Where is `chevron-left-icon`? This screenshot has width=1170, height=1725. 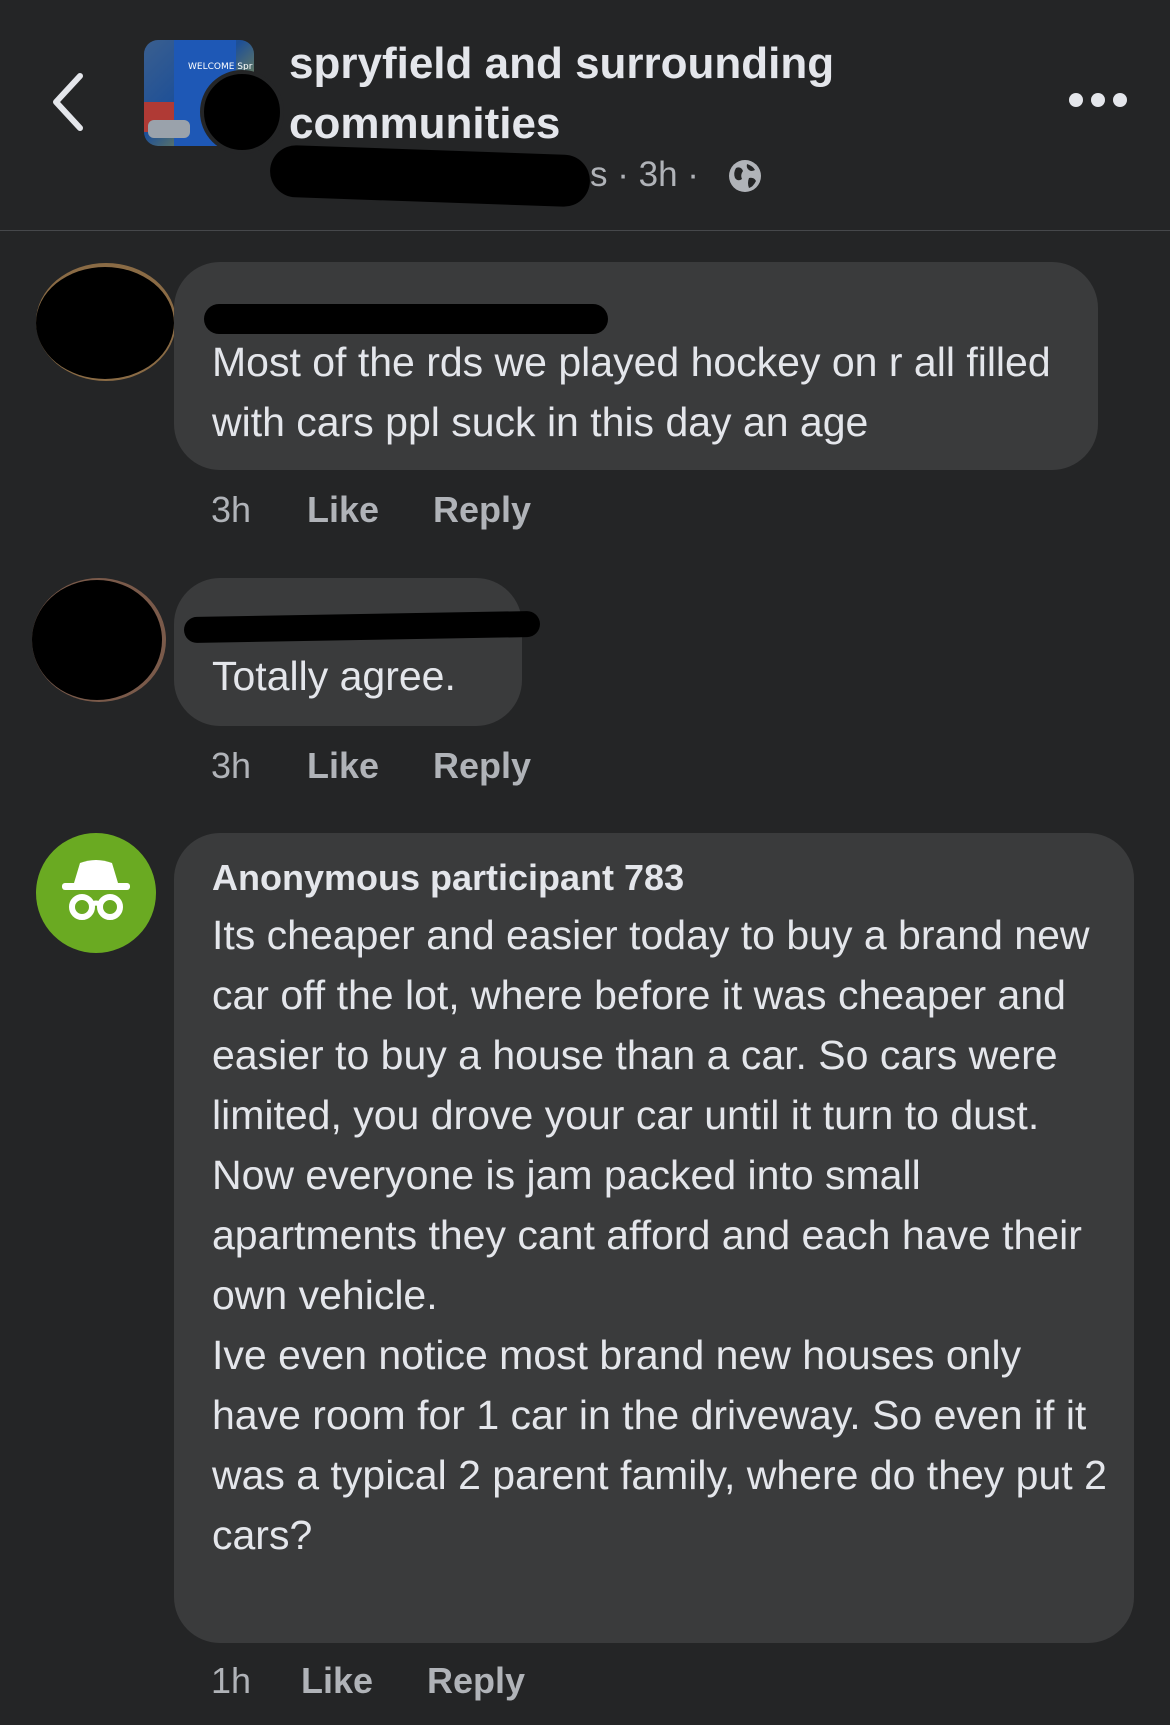
chevron-left-icon is located at coordinates (68, 102).